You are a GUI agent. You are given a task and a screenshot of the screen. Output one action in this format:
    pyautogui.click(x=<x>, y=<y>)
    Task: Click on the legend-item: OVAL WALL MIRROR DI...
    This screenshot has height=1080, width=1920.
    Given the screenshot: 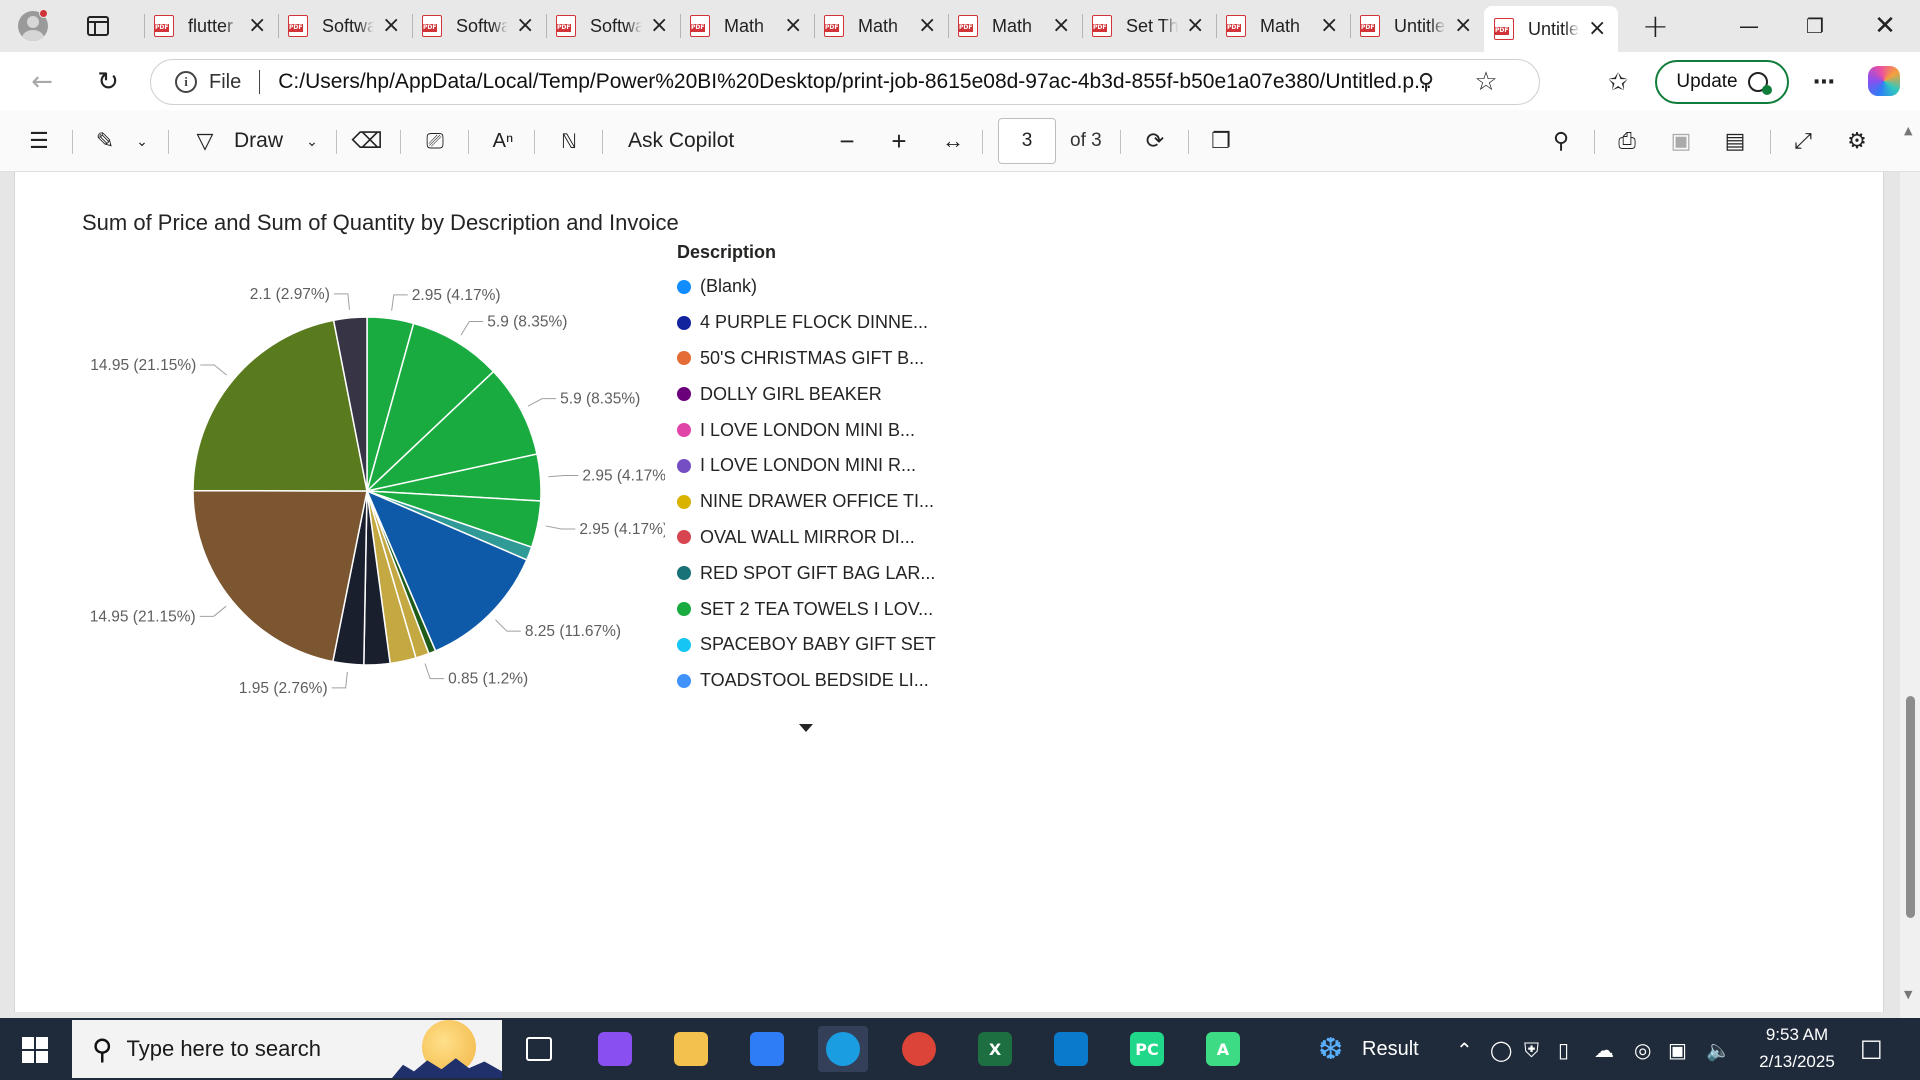 What is the action you would take?
    pyautogui.click(x=806, y=538)
    